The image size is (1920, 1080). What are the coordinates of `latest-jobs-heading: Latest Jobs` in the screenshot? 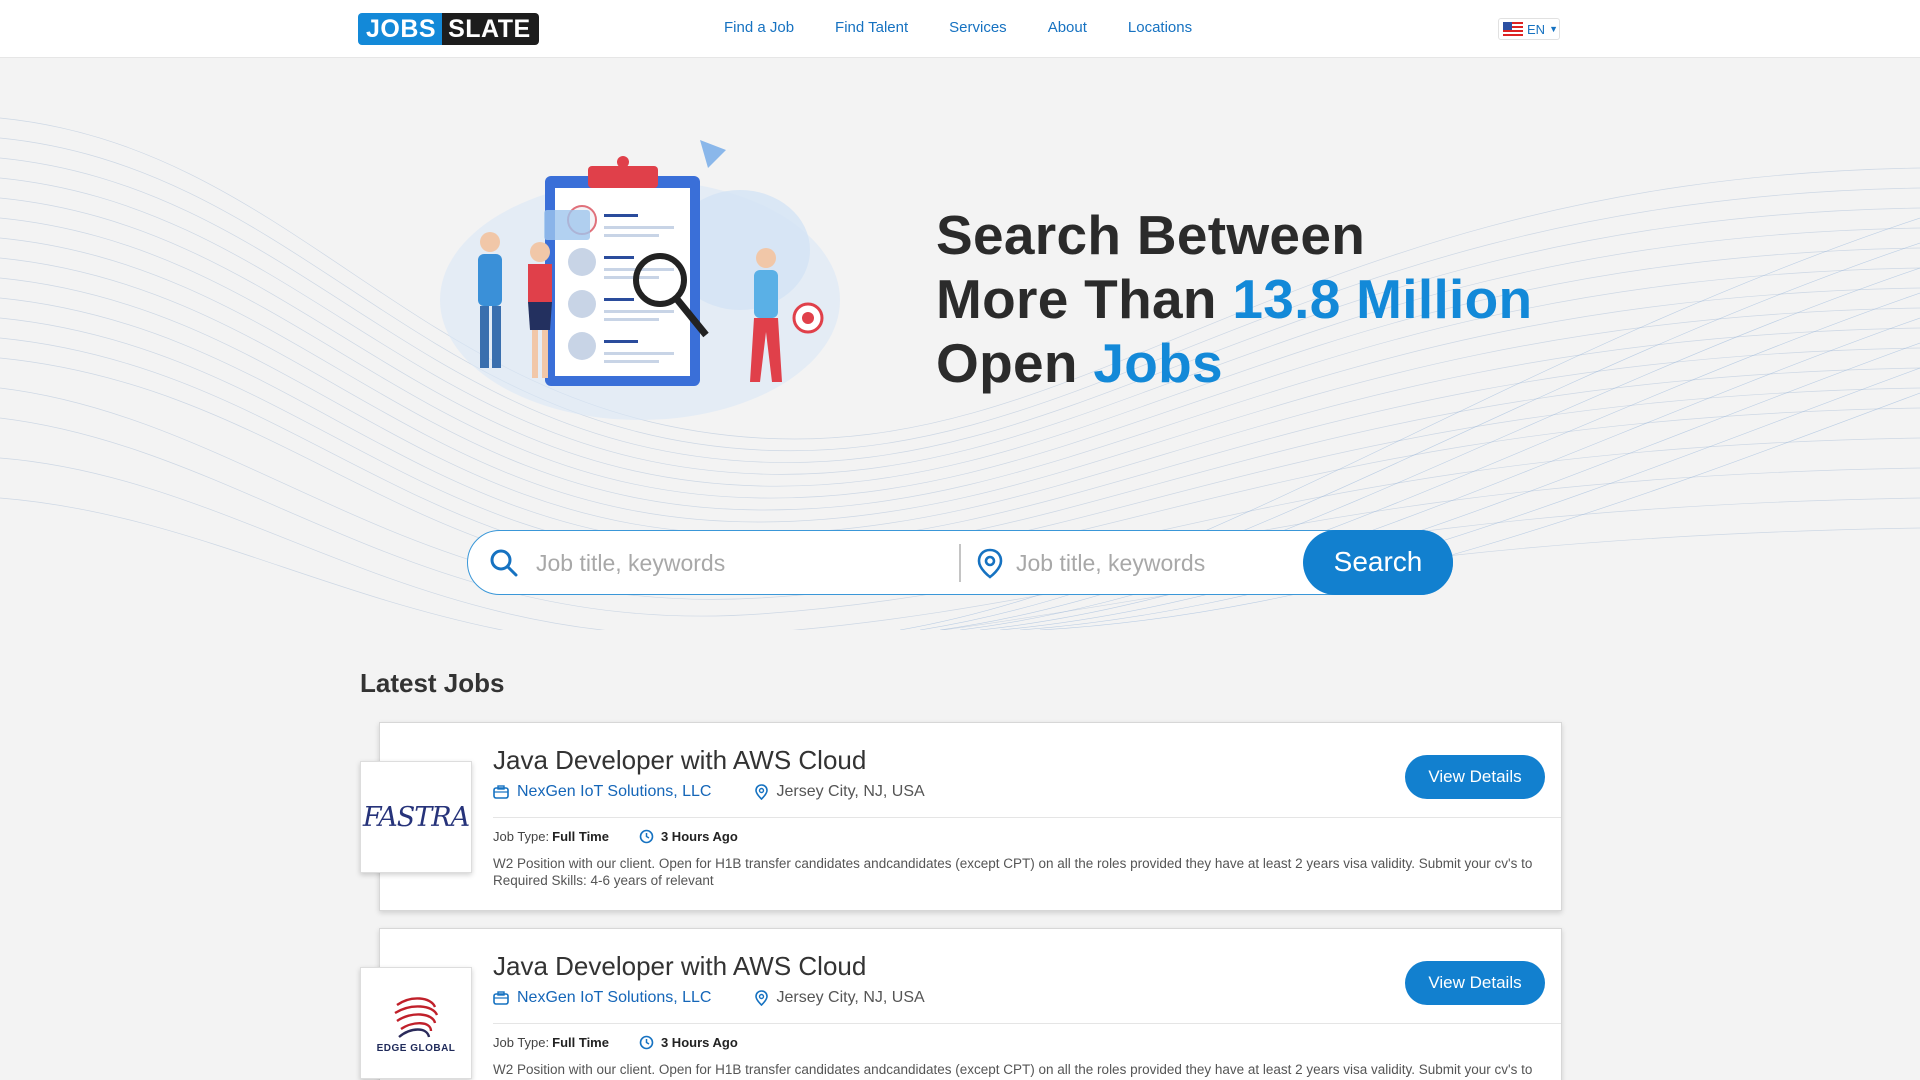 It's located at (432, 683).